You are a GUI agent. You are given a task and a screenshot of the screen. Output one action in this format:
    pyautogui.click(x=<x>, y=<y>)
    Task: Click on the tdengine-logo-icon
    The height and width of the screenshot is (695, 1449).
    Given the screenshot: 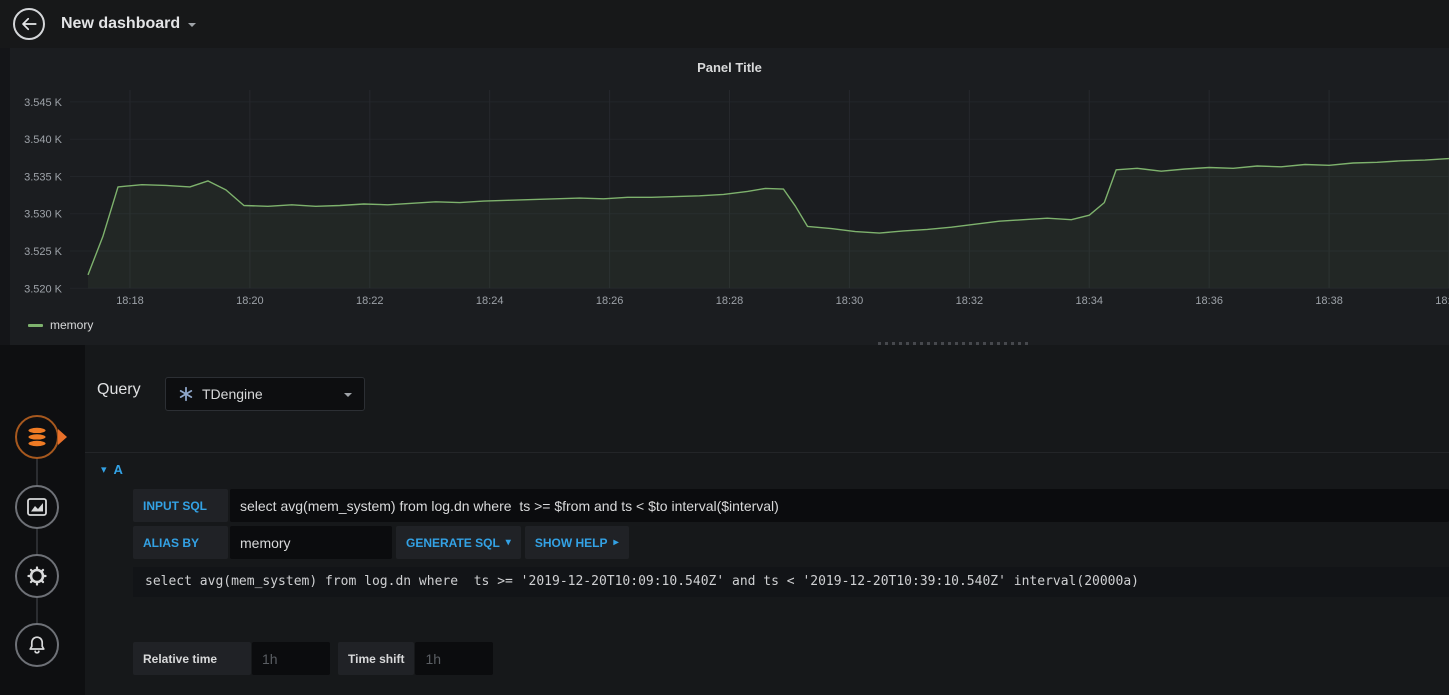 What is the action you would take?
    pyautogui.click(x=186, y=394)
    